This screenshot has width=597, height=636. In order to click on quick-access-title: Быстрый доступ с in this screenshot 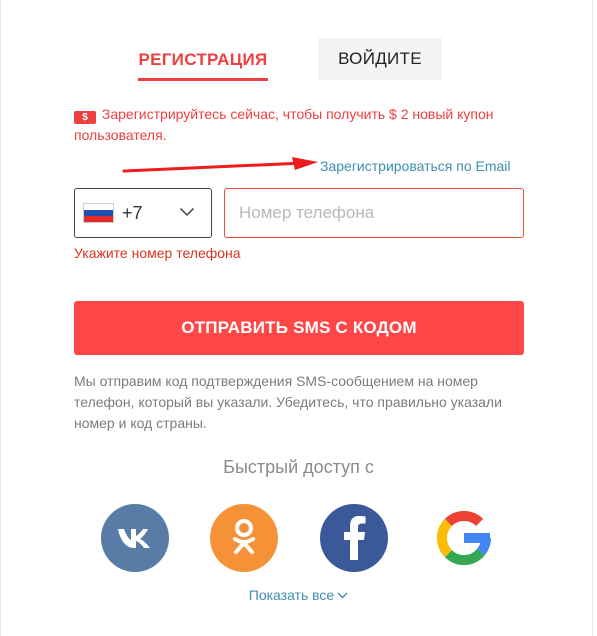, I will do `click(298, 467)`.